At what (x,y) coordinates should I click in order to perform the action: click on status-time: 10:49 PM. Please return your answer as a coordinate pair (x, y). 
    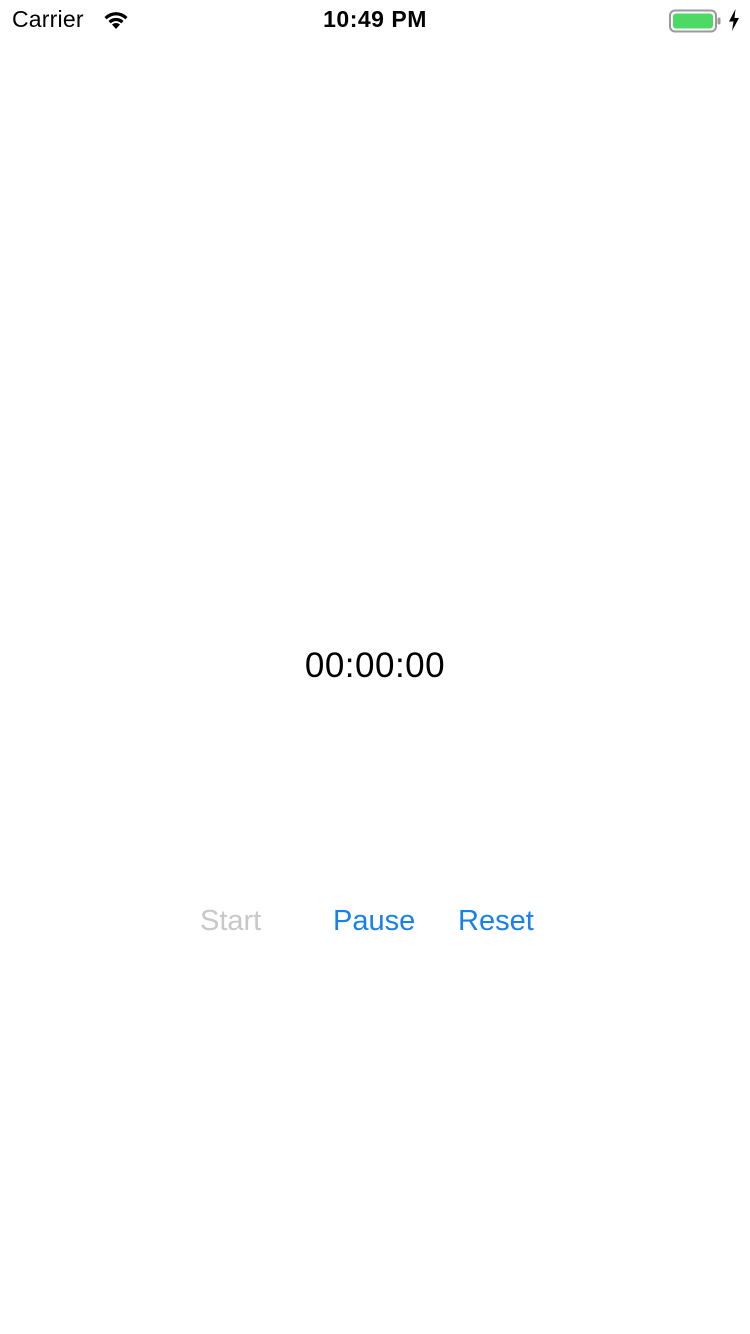
    Looking at the image, I should click on (375, 19).